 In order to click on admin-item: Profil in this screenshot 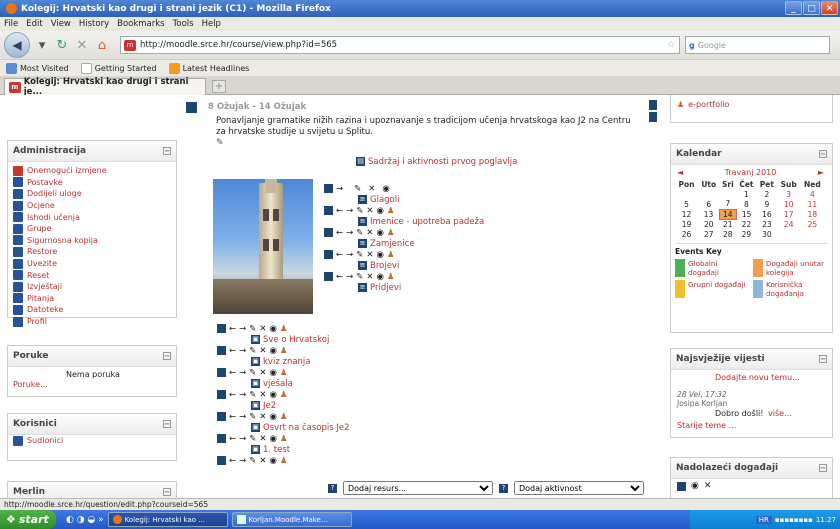, I will do `click(92, 322)`.